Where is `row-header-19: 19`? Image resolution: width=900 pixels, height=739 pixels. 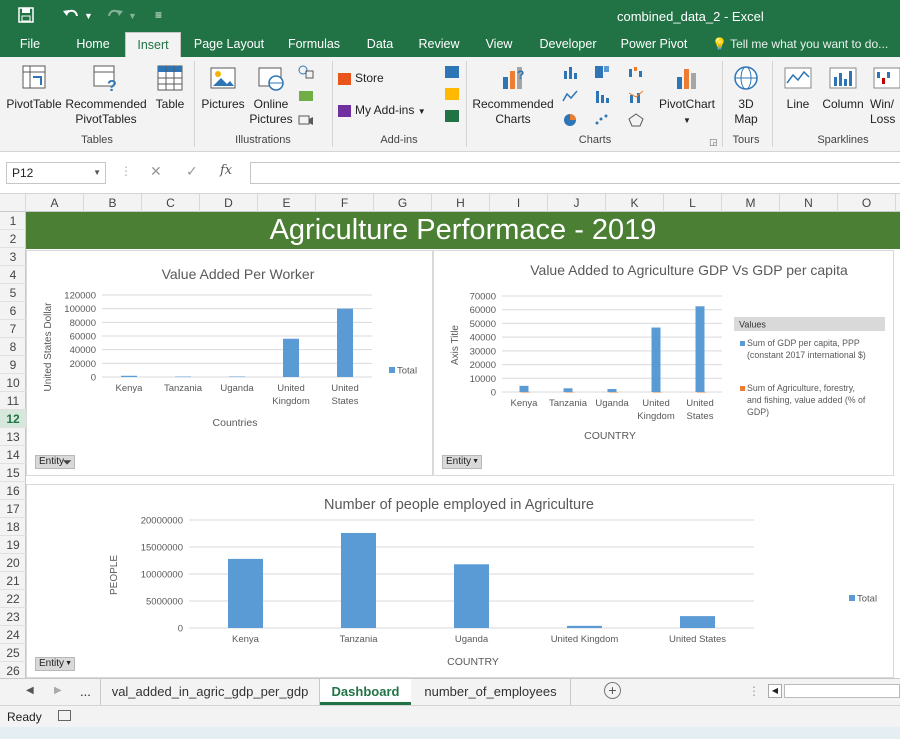
row-header-19: 19 is located at coordinates (13, 545).